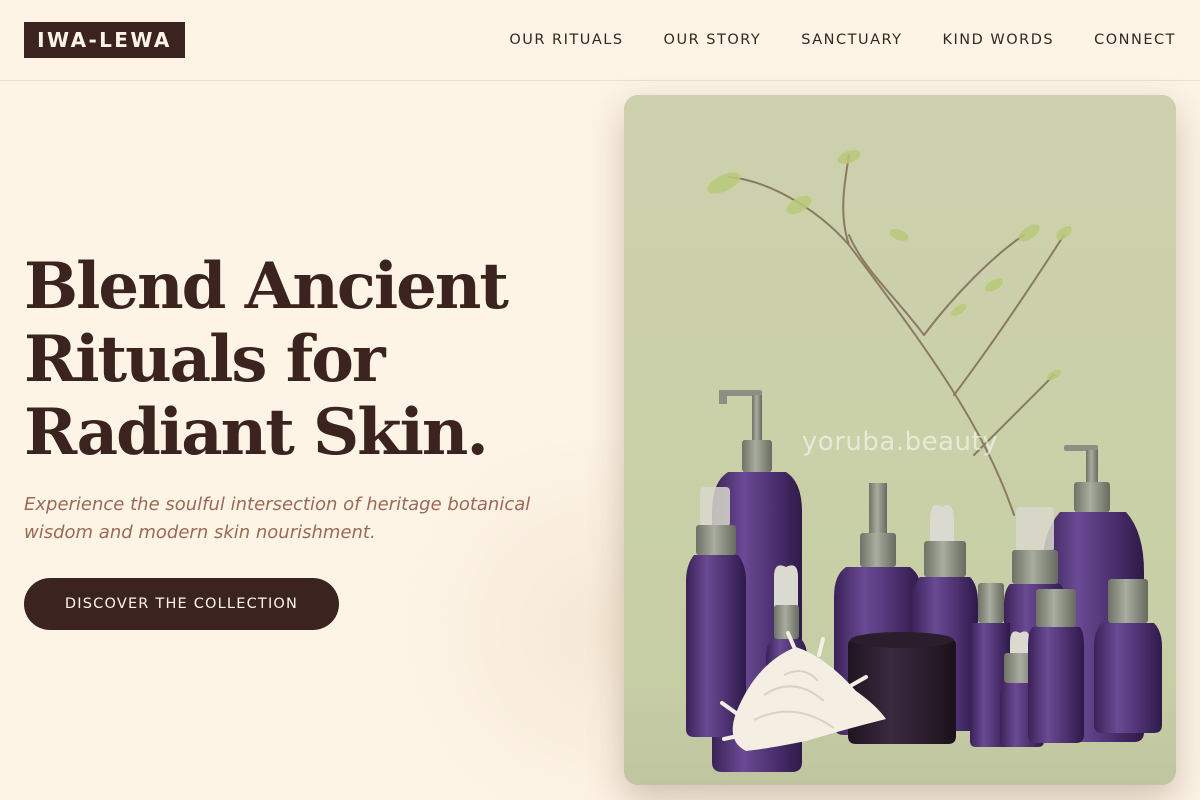 The image size is (1200, 800). Describe the element at coordinates (266, 286) in the screenshot. I see `hero-title-line: Blend Ancient` at that location.